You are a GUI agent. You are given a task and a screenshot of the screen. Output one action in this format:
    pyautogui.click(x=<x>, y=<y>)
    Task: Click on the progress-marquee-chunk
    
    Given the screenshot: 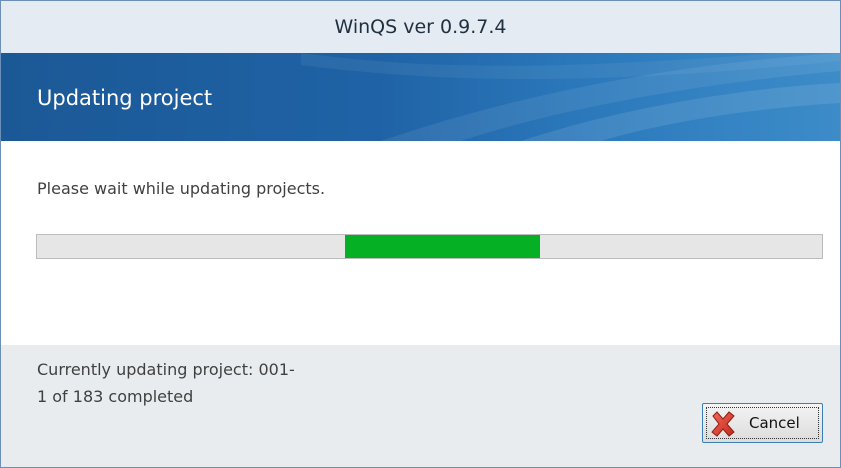 What is the action you would take?
    pyautogui.click(x=442, y=246)
    